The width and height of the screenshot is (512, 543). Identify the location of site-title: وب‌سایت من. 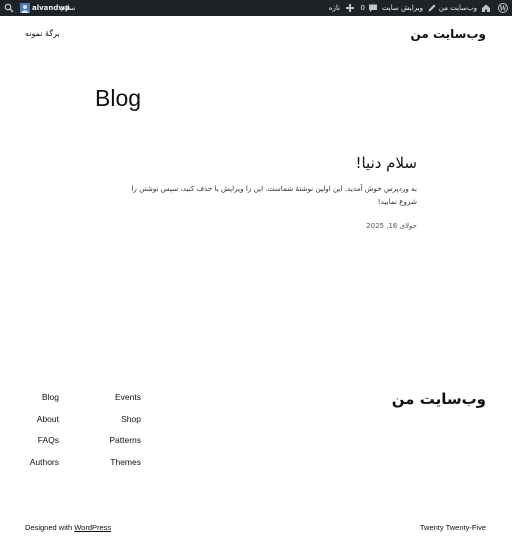
(448, 34).